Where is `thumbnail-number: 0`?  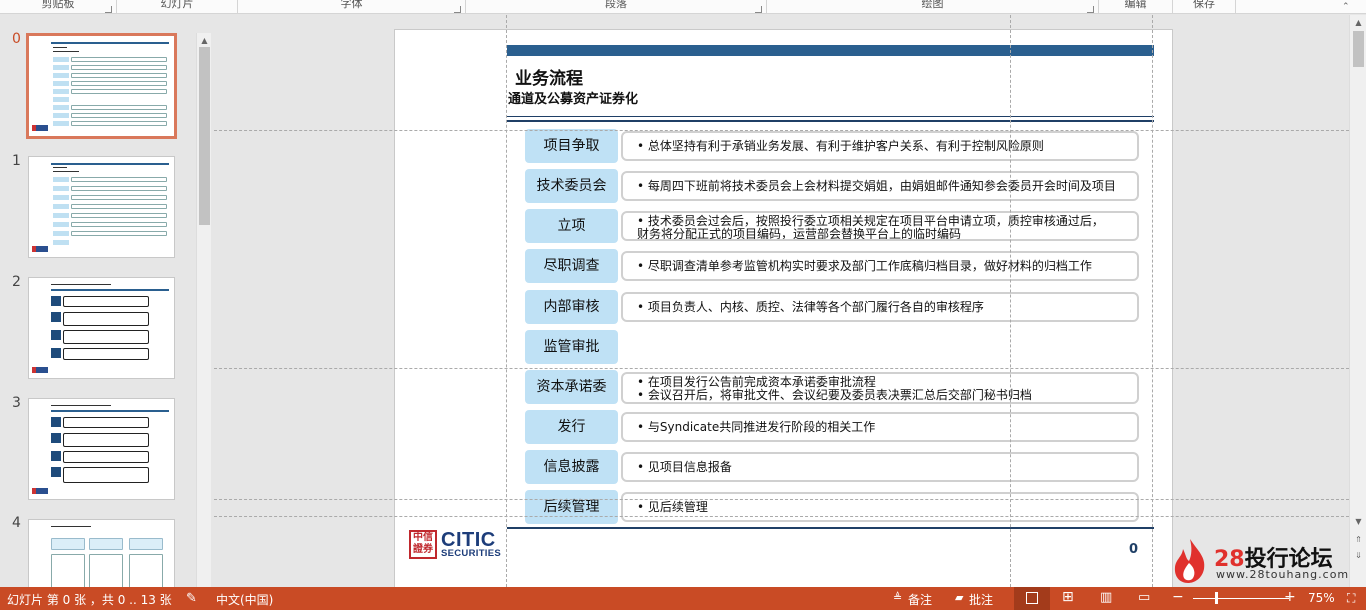
thumbnail-number: 0 is located at coordinates (16, 39).